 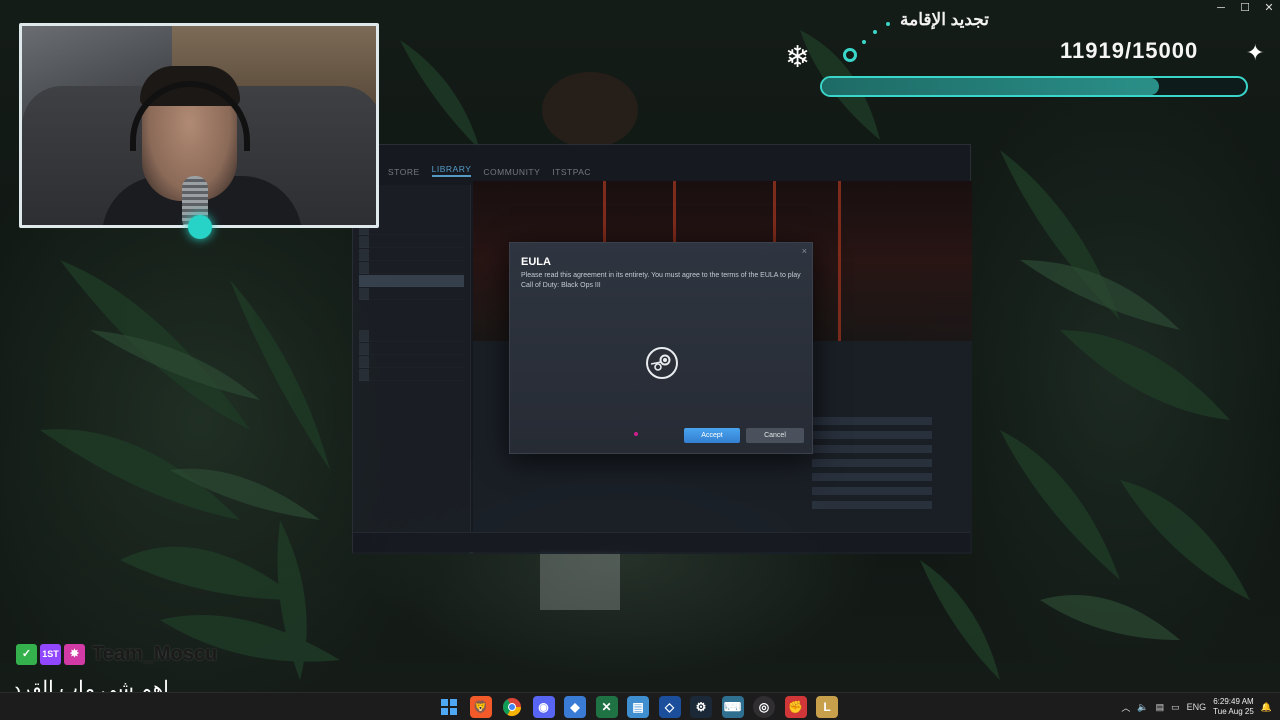 What do you see at coordinates (1175, 707) in the screenshot?
I see `battery-icon: ▭` at bounding box center [1175, 707].